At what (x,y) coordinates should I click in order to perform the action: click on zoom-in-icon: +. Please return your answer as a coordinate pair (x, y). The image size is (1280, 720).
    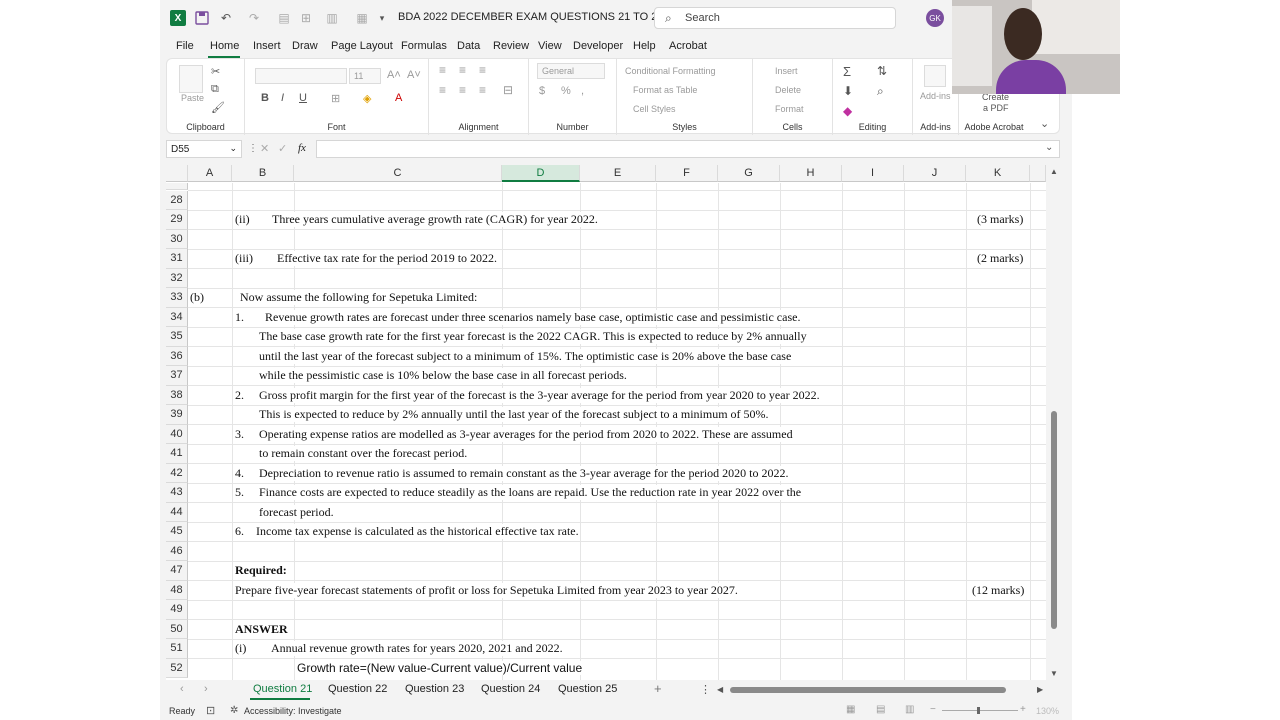
    Looking at the image, I should click on (1023, 709).